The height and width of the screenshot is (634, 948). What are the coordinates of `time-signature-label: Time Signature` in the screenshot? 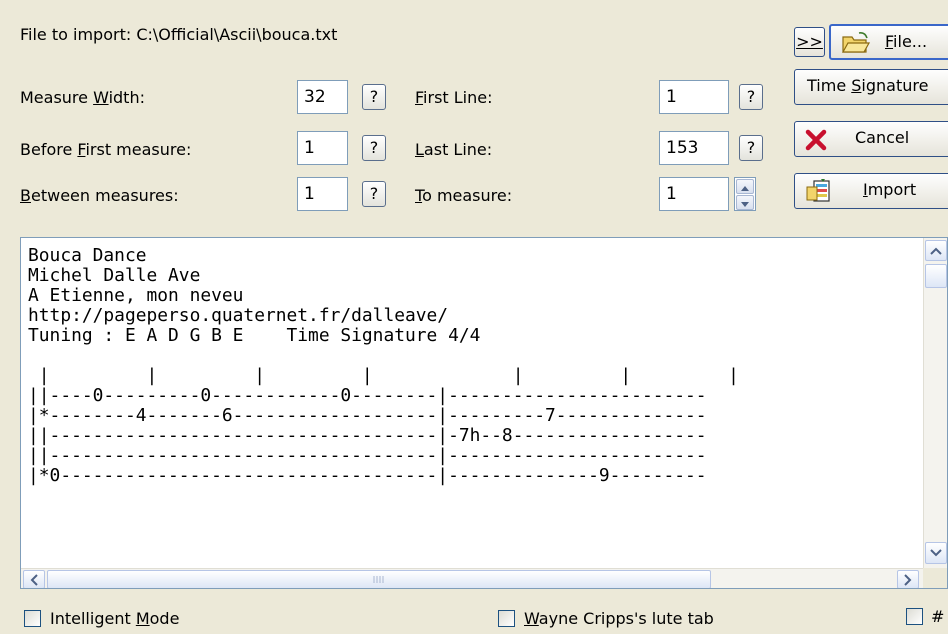 It's located at (868, 85).